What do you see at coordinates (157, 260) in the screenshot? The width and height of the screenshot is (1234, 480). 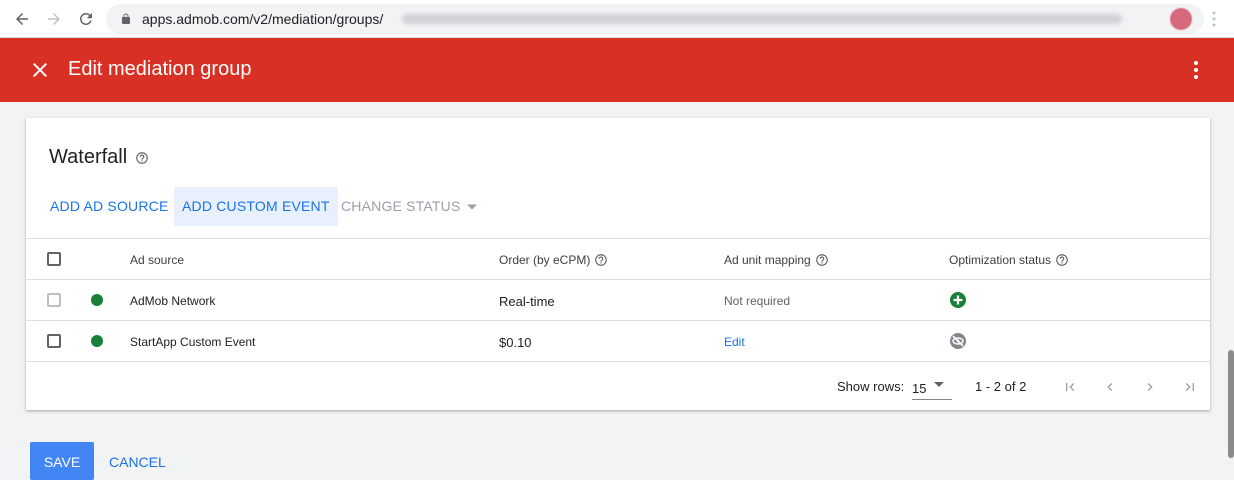 I see `column-header-ad-source: Ad source` at bounding box center [157, 260].